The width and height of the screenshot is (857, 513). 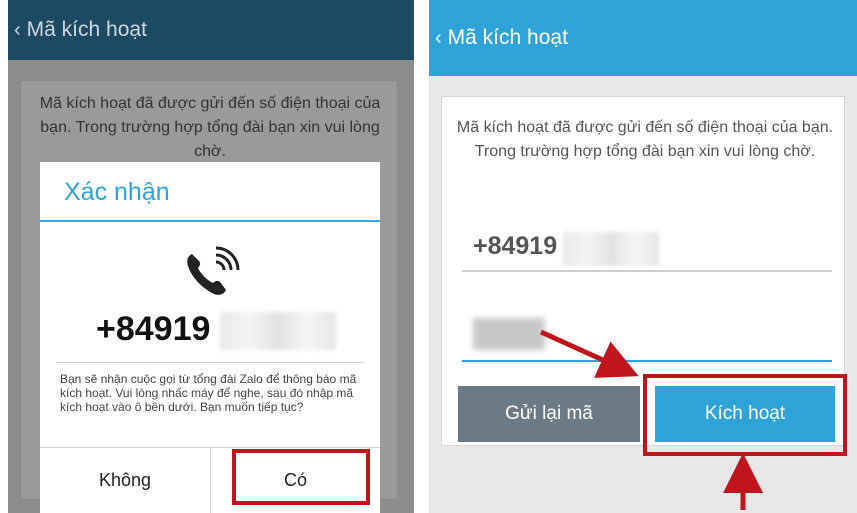 I want to click on highlight-box-yes, so click(x=301, y=477).